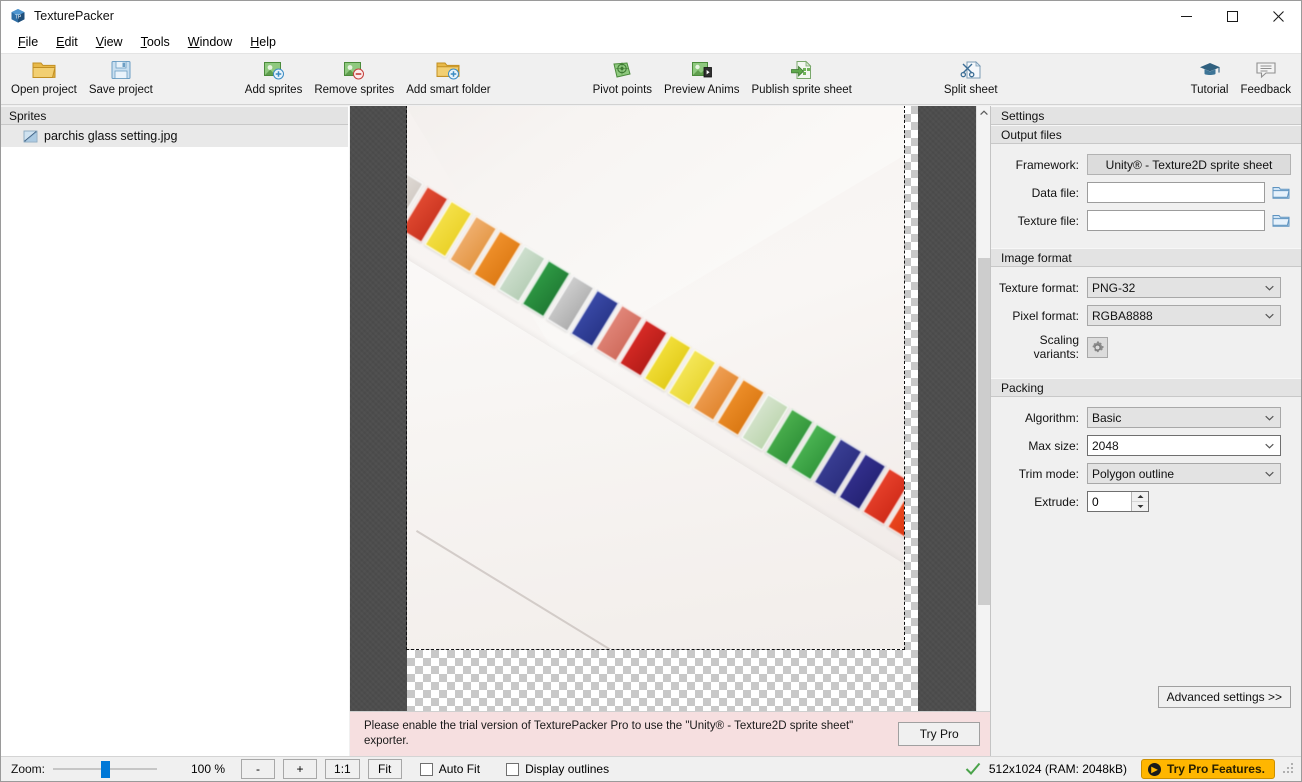 The height and width of the screenshot is (782, 1302). What do you see at coordinates (1210, 70) in the screenshot?
I see `graduation-cap-icon` at bounding box center [1210, 70].